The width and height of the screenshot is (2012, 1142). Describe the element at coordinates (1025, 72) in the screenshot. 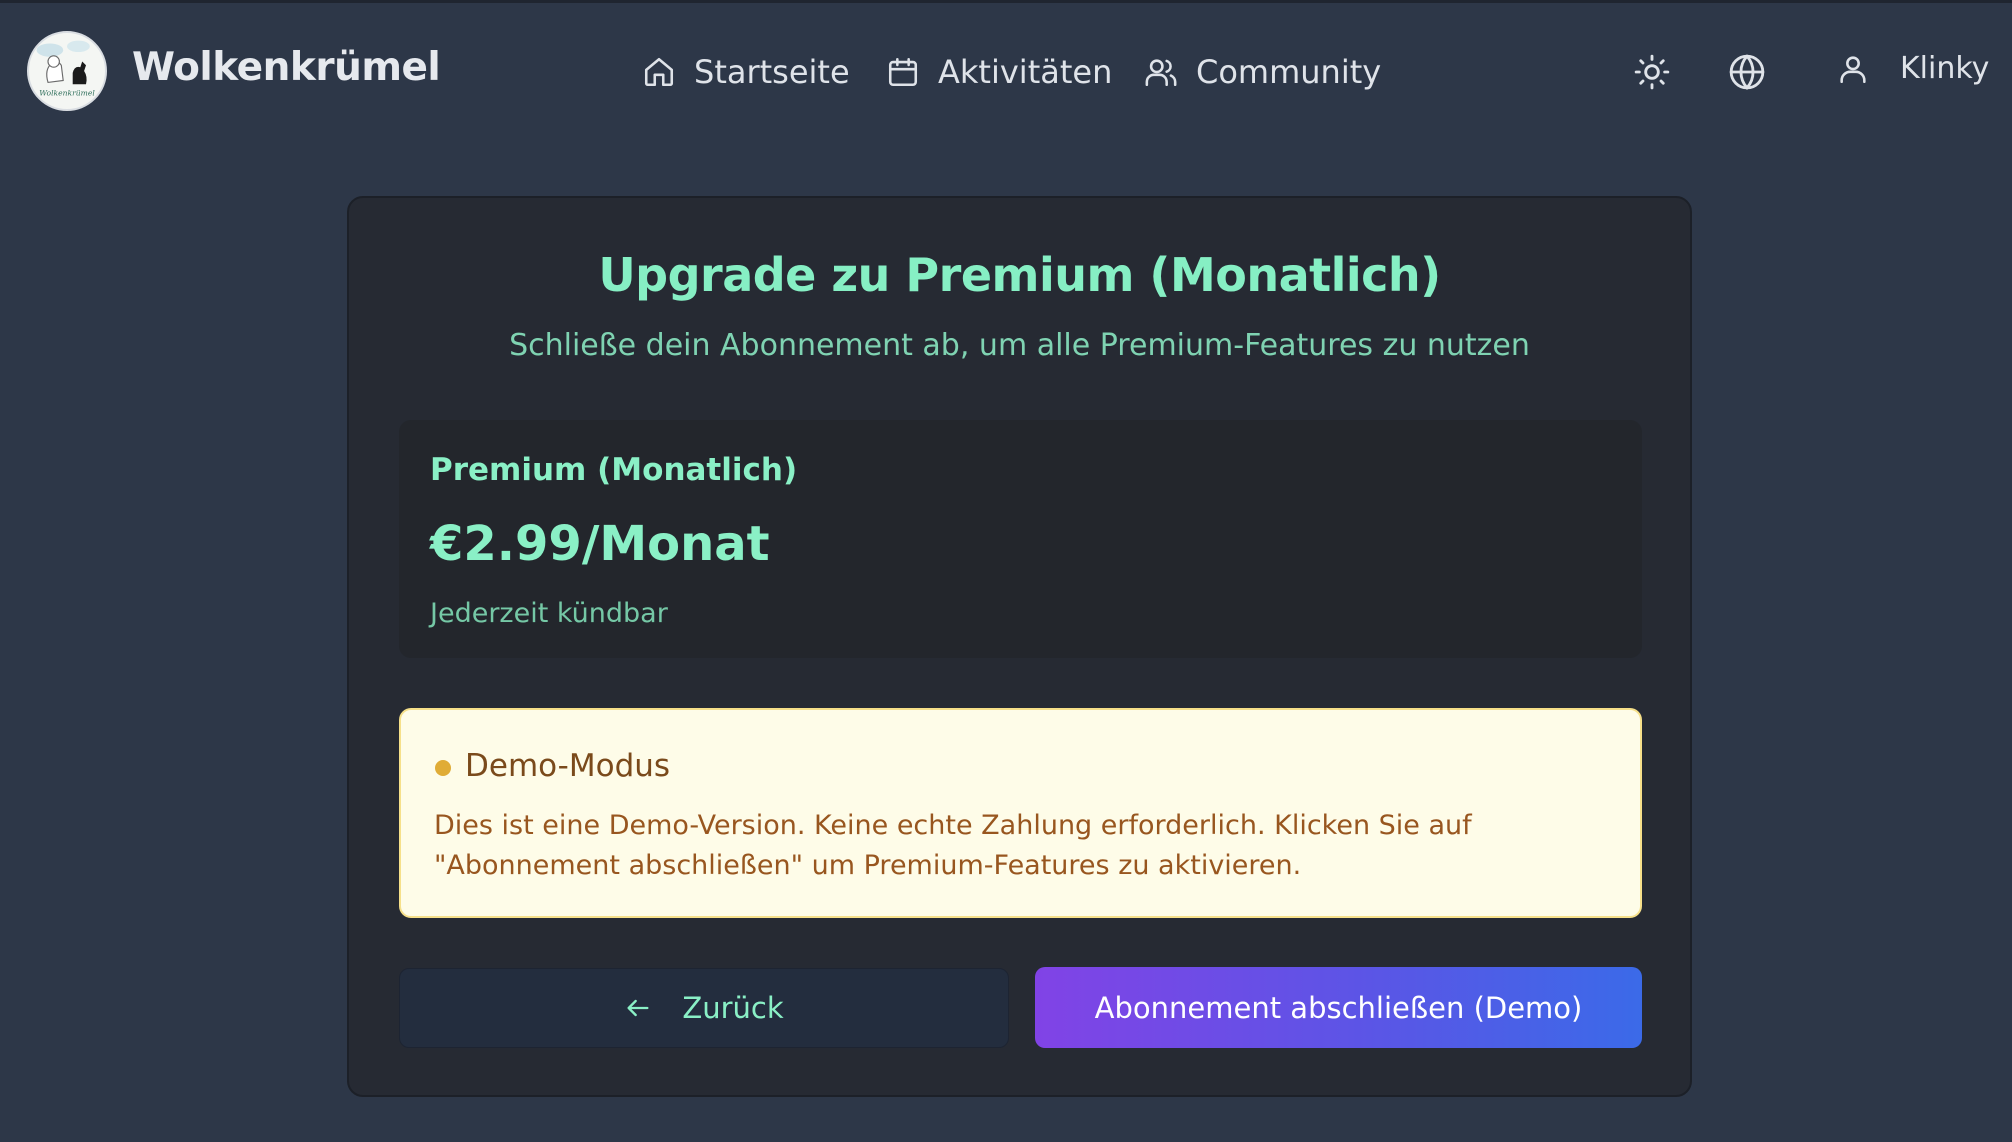

I see `nav-aktivitaeten-label: Aktivitäten` at that location.